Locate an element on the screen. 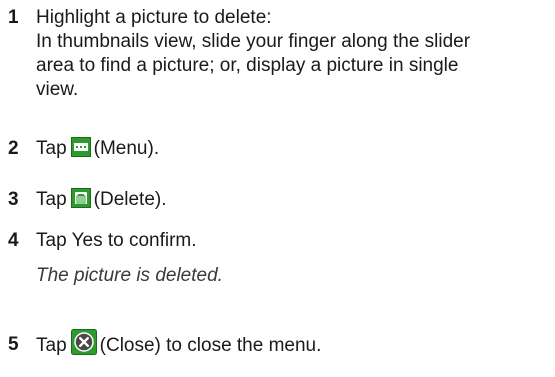  close-icon is located at coordinates (83, 342).